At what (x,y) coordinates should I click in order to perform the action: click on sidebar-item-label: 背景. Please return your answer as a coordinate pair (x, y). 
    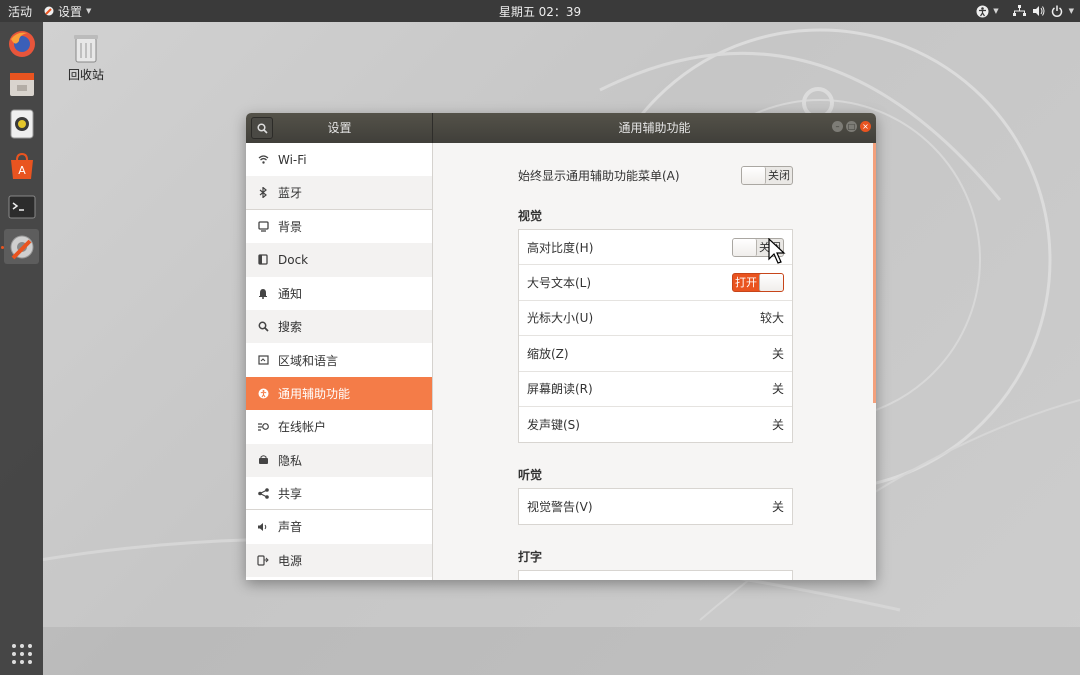
    Looking at the image, I should click on (290, 226).